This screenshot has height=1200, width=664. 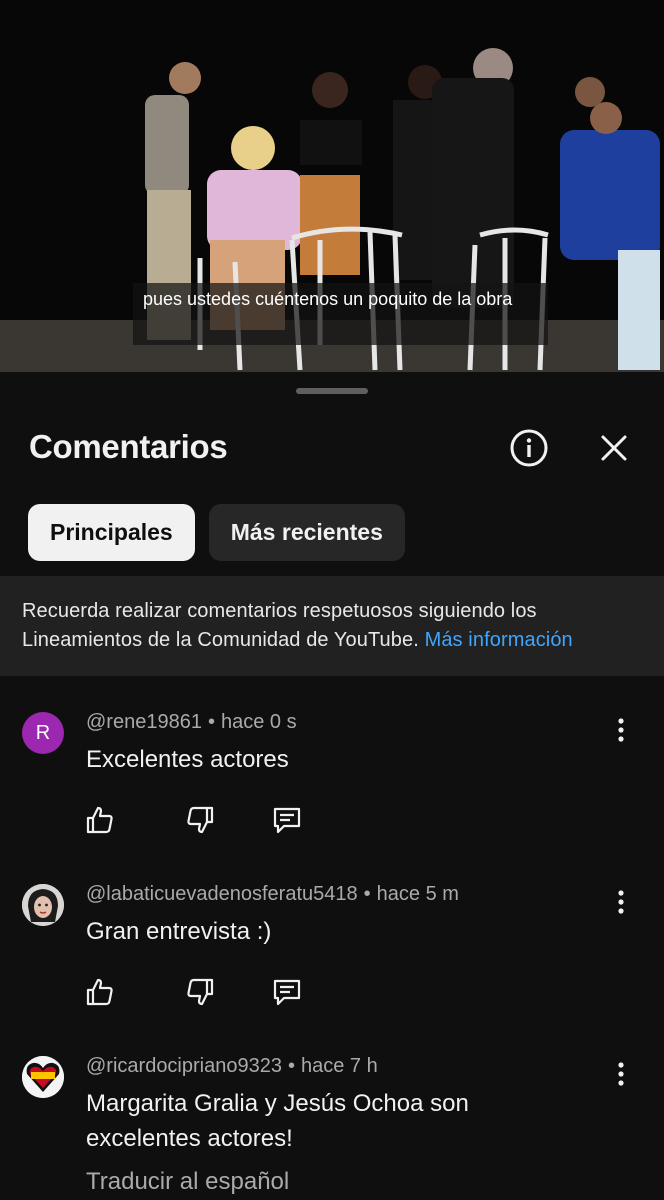 What do you see at coordinates (306, 532) in the screenshot?
I see `tab-mas-recientes: Más recientes` at bounding box center [306, 532].